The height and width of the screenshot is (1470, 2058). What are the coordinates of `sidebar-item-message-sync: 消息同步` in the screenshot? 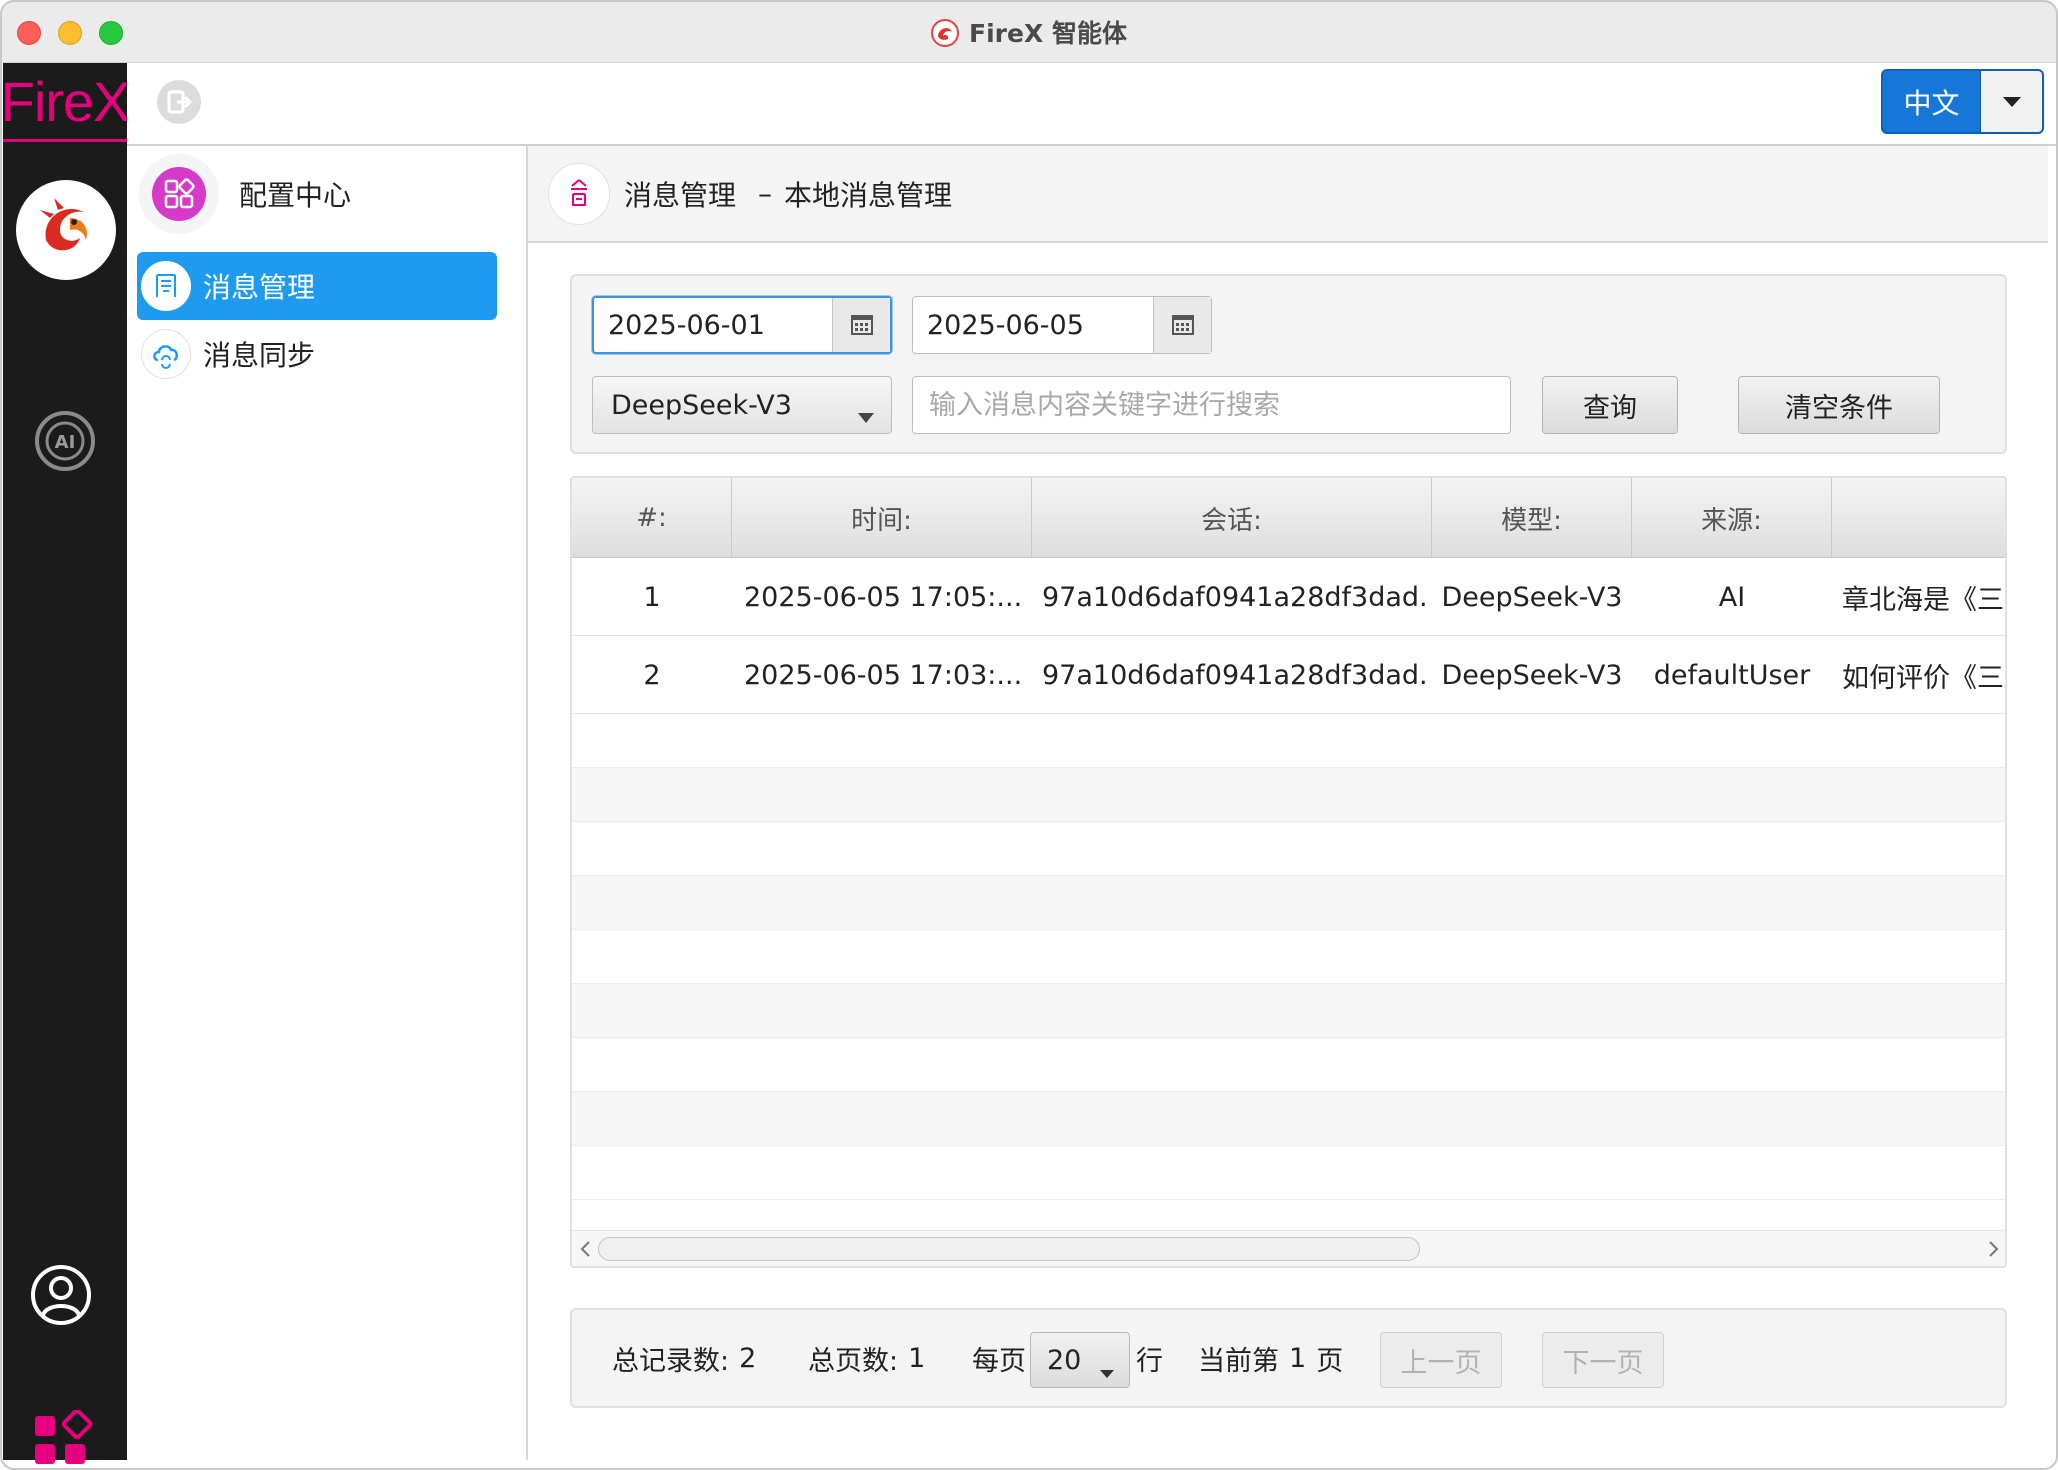 It's located at (317, 354).